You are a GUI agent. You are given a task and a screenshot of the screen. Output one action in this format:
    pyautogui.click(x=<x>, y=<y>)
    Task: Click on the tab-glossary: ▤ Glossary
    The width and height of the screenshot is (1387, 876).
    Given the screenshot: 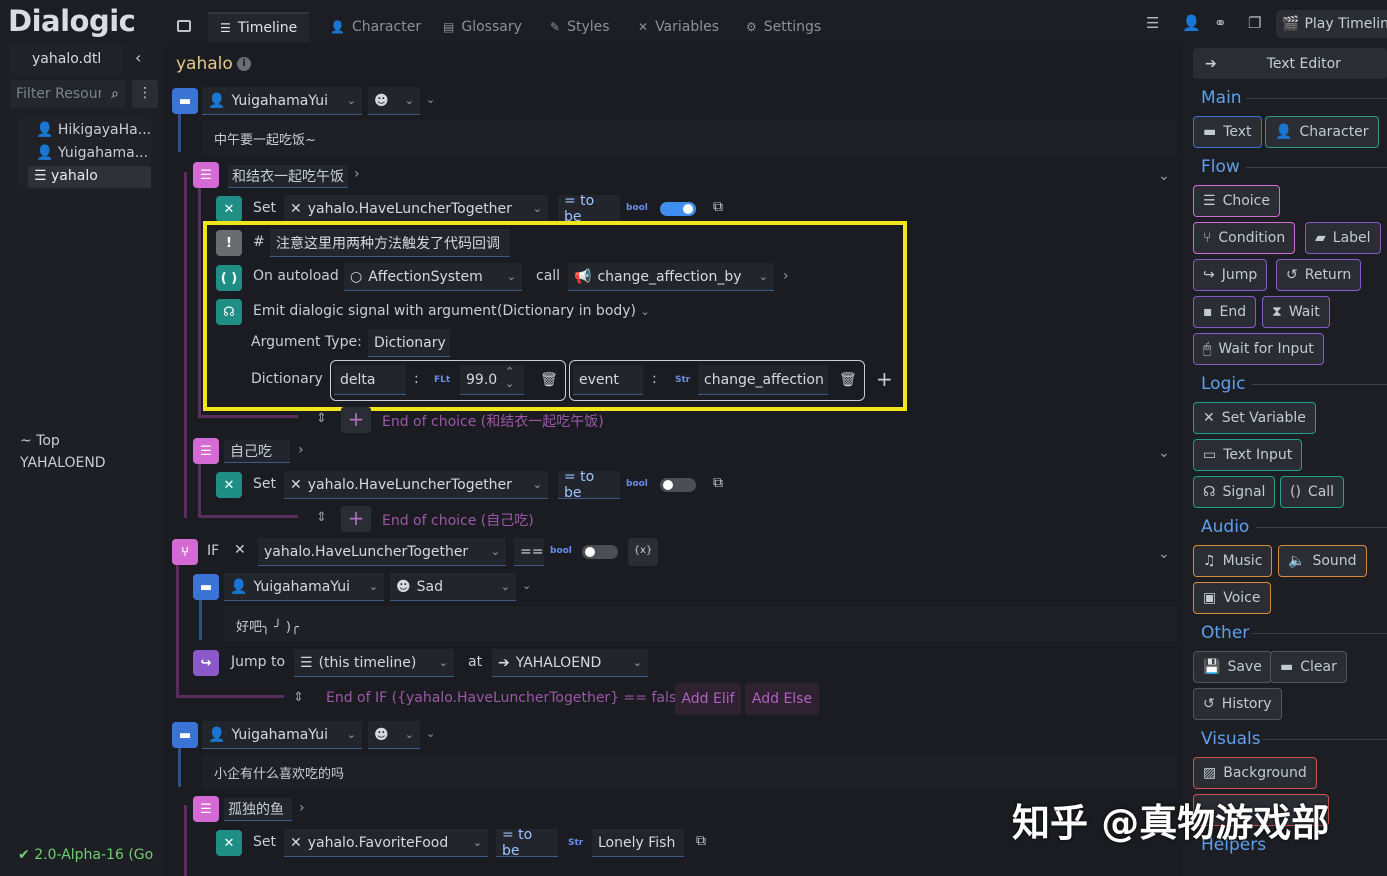 What is the action you would take?
    pyautogui.click(x=482, y=27)
    